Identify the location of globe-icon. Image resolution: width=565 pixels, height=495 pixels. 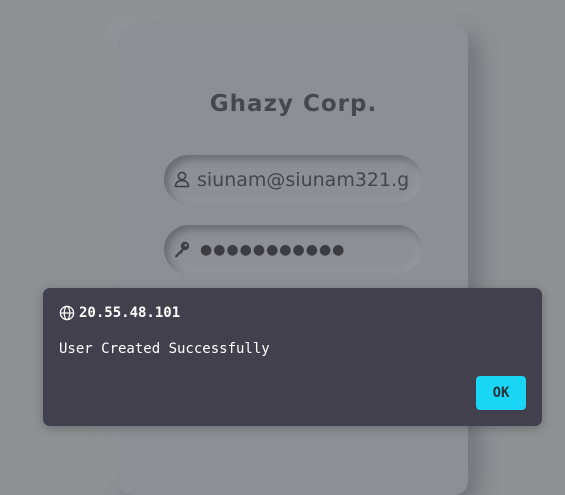
(67, 313).